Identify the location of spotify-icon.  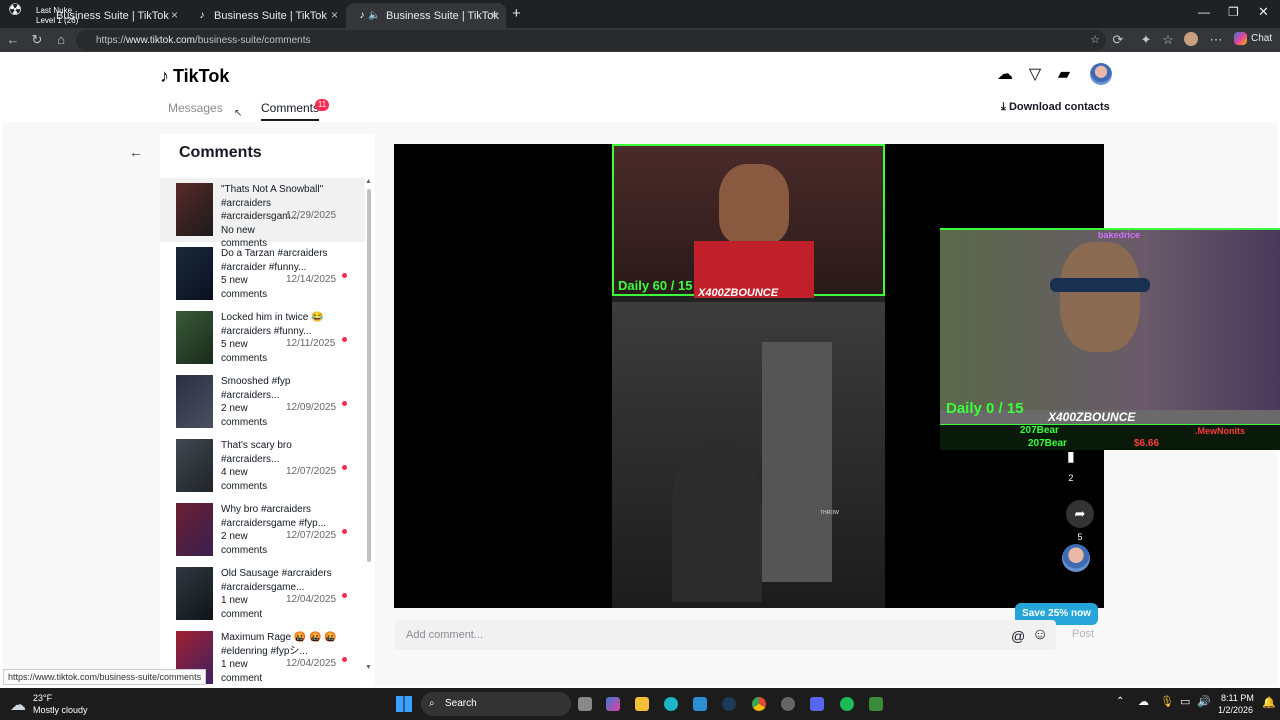
(847, 704).